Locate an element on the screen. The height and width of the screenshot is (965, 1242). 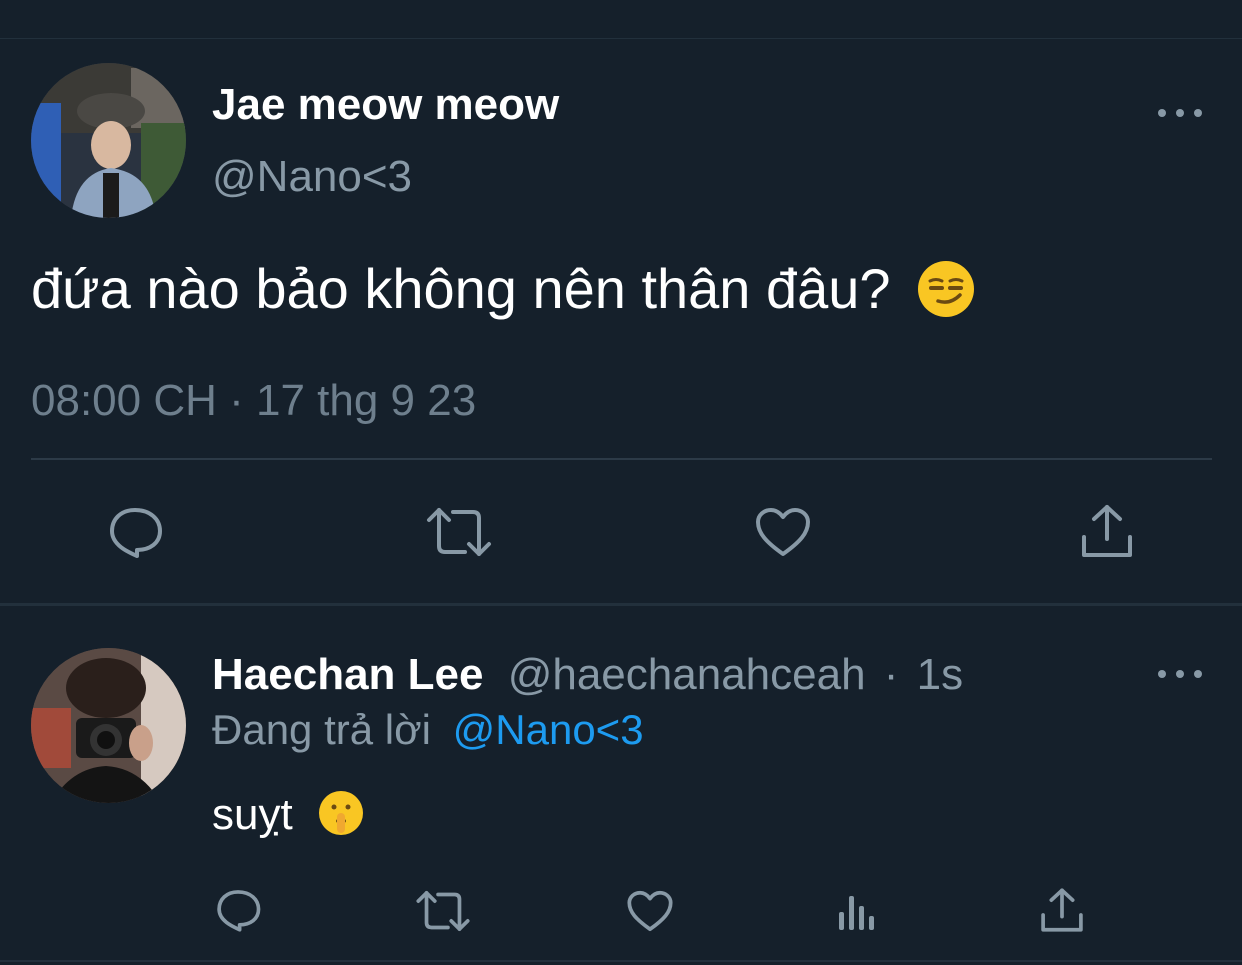
handle: @Nano<3 is located at coordinates (312, 177).